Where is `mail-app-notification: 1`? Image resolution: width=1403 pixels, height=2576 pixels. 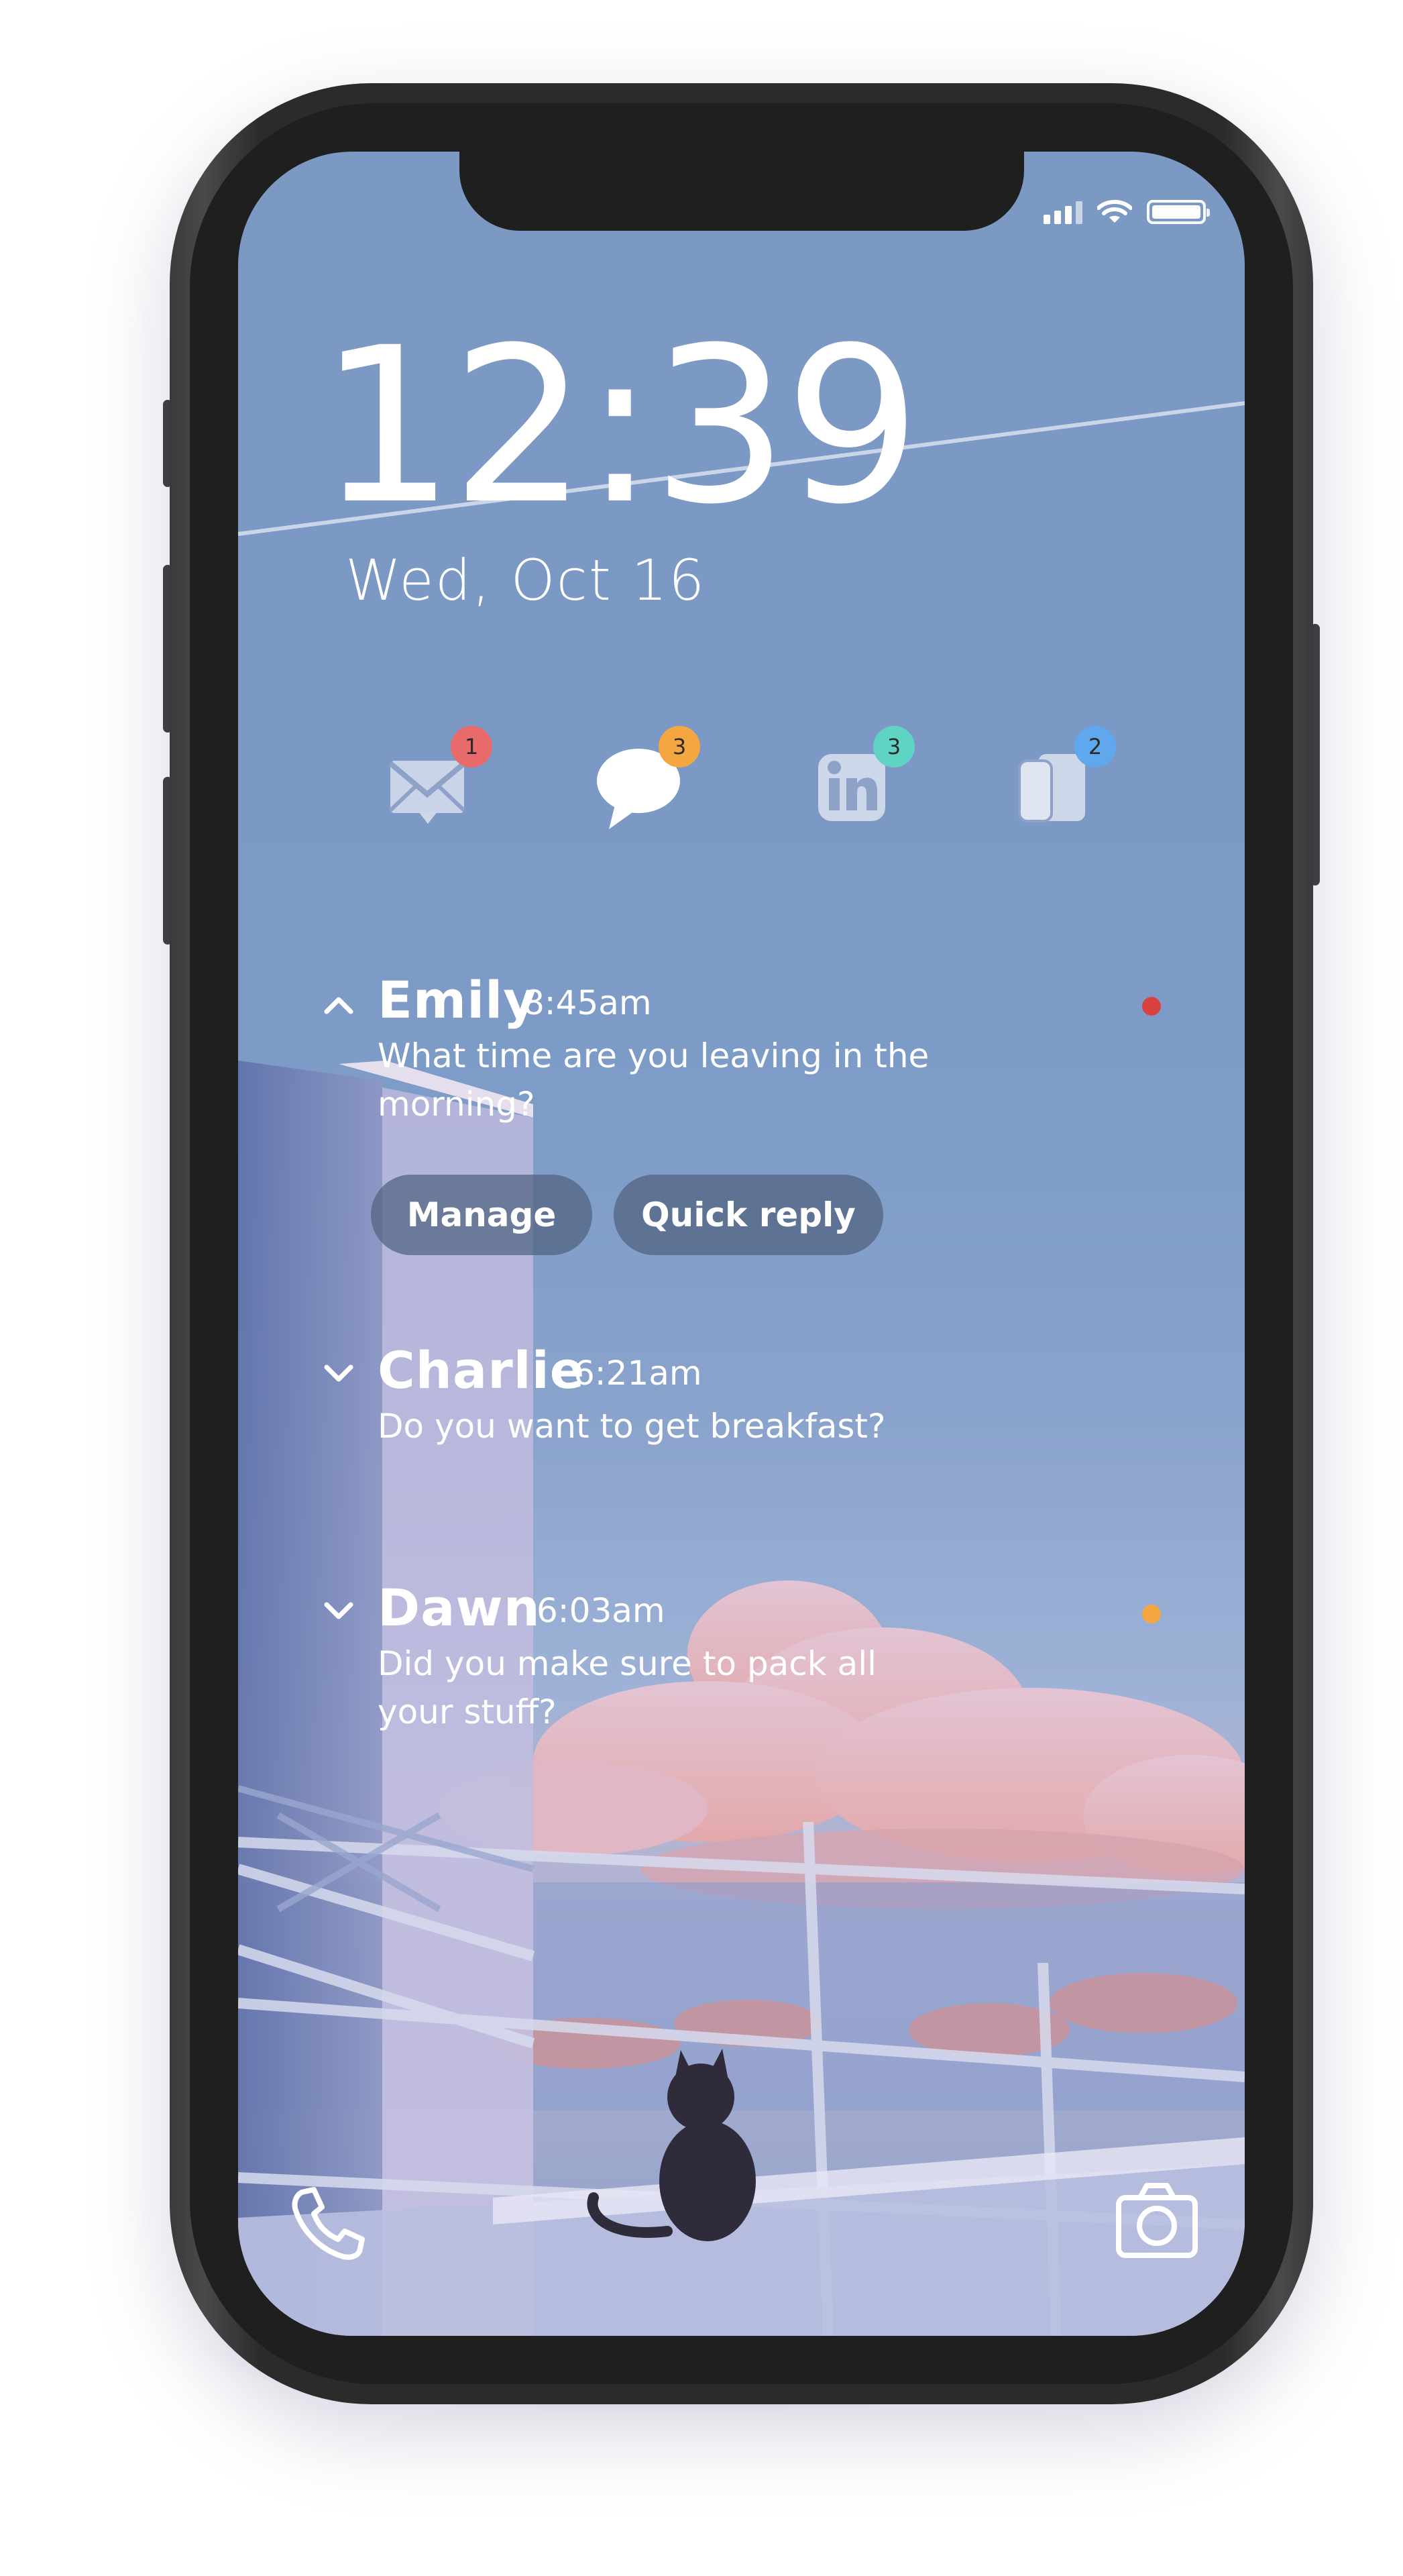
mail-app-notification: 1 is located at coordinates (437, 781).